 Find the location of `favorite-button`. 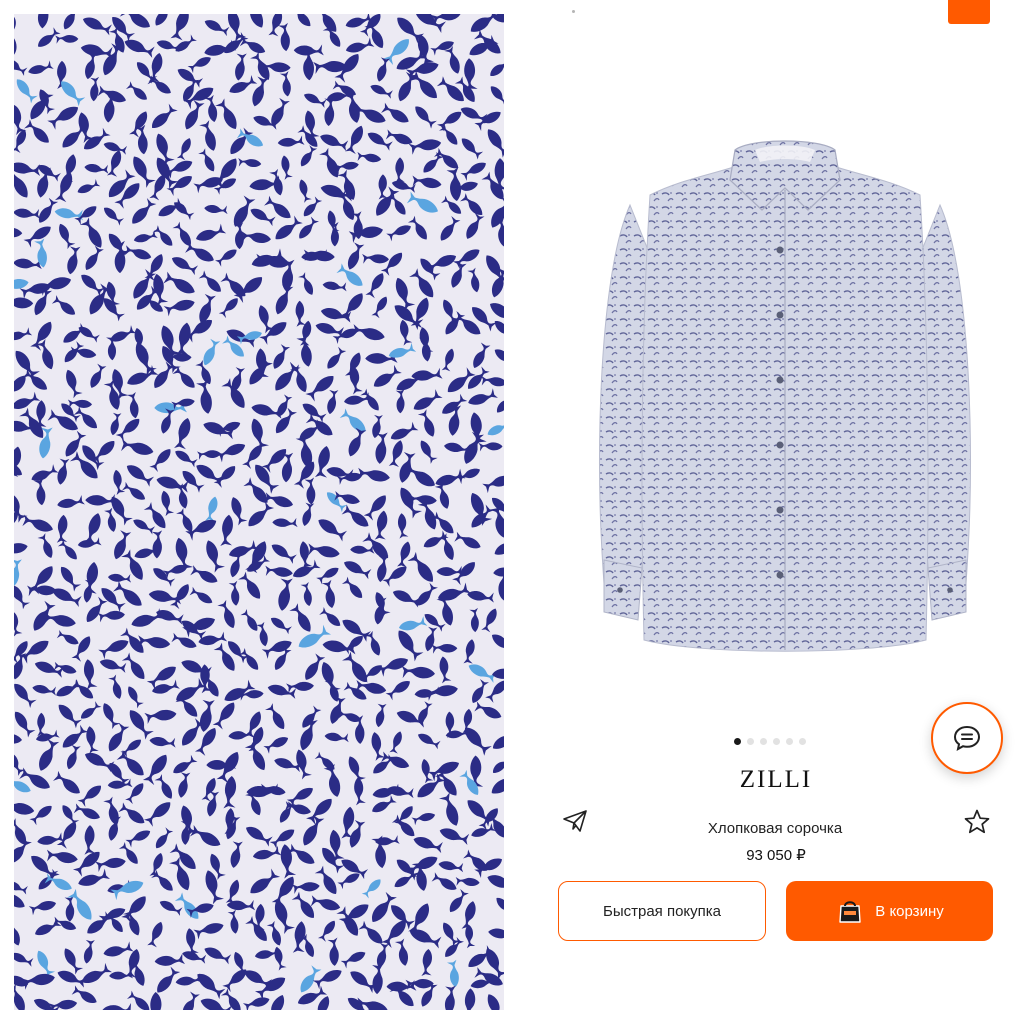

favorite-button is located at coordinates (977, 822).